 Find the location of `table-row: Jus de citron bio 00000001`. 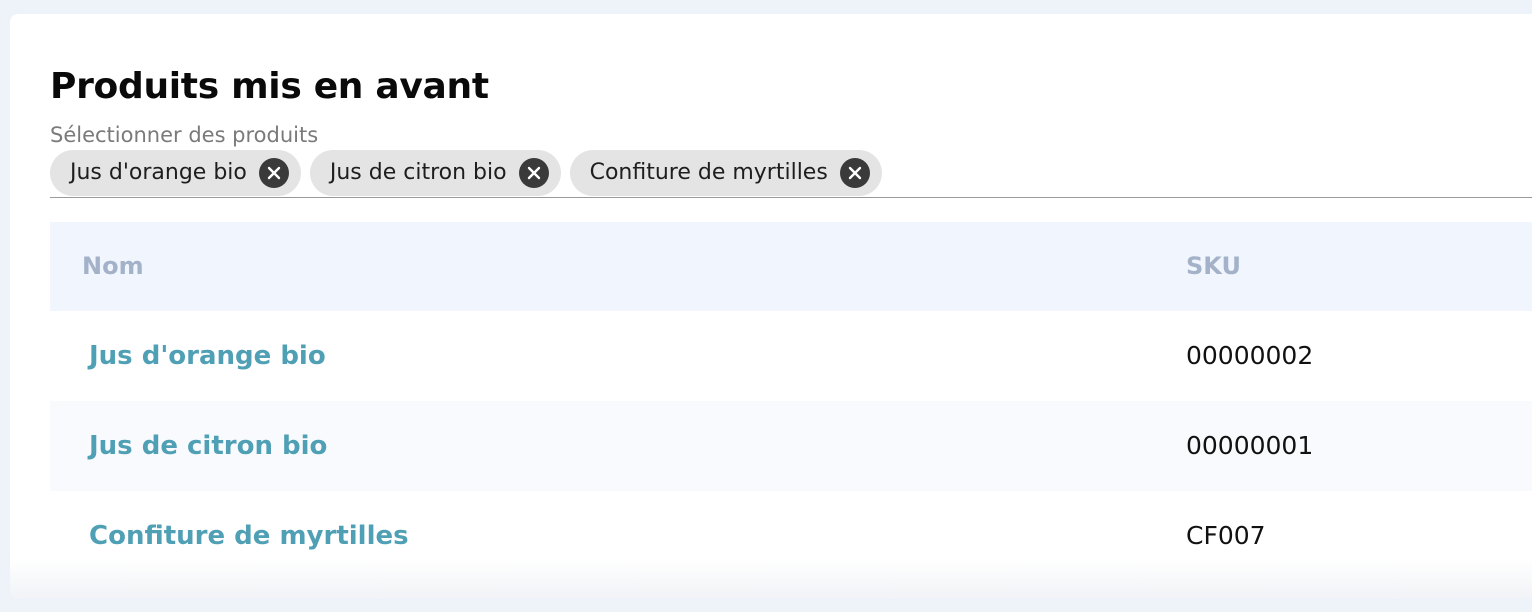

table-row: Jus de citron bio 00000001 is located at coordinates (791, 446).